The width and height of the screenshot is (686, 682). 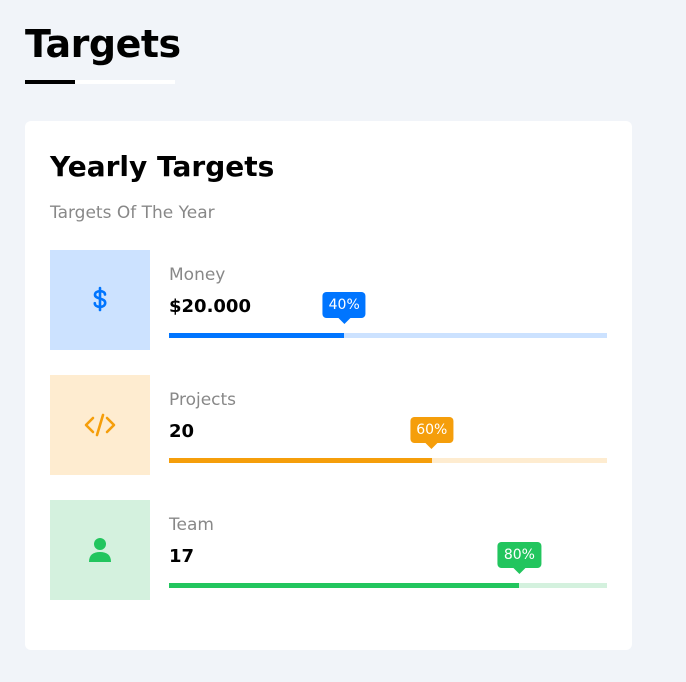 What do you see at coordinates (203, 400) in the screenshot?
I see `target-label: Projects` at bounding box center [203, 400].